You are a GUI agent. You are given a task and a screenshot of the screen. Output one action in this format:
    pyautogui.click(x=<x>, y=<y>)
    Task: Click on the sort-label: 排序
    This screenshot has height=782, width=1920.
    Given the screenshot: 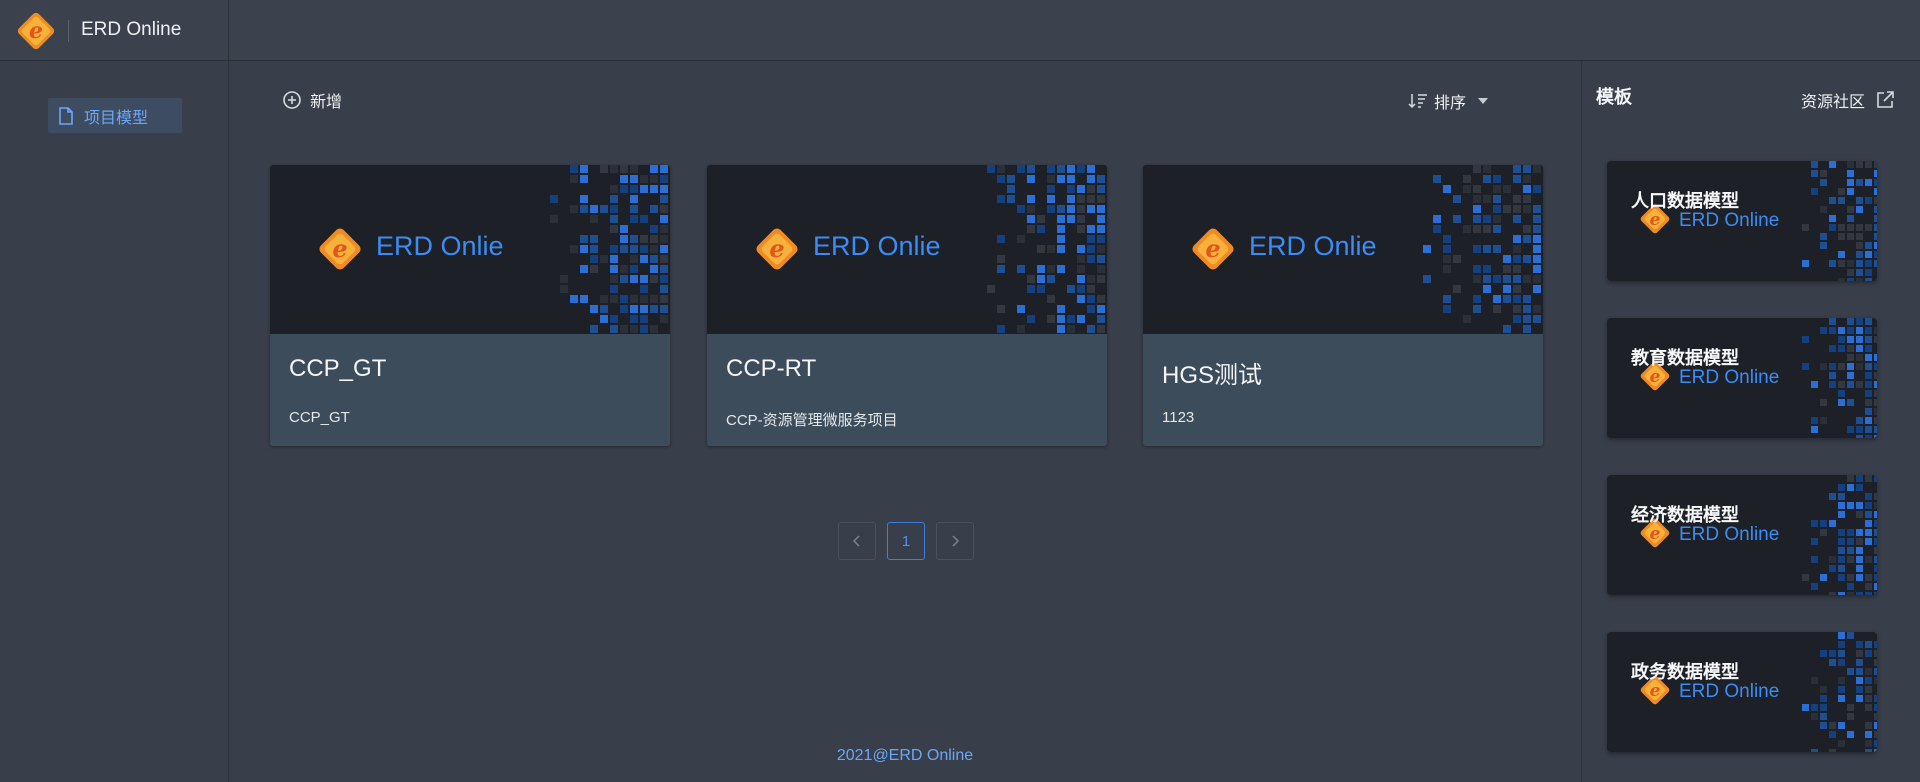 What is the action you would take?
    pyautogui.click(x=1450, y=103)
    